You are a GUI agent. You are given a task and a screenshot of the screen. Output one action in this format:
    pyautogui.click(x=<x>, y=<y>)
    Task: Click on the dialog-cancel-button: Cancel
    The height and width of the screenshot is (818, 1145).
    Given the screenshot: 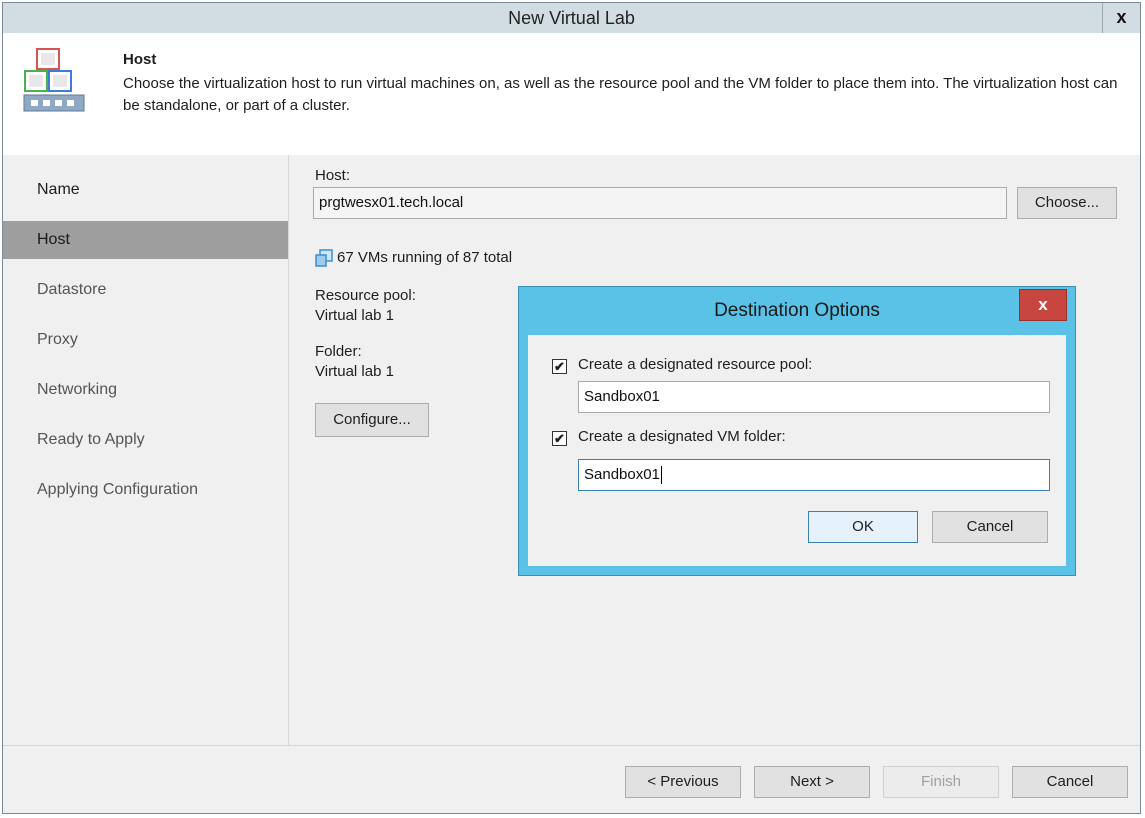 What is the action you would take?
    pyautogui.click(x=990, y=527)
    